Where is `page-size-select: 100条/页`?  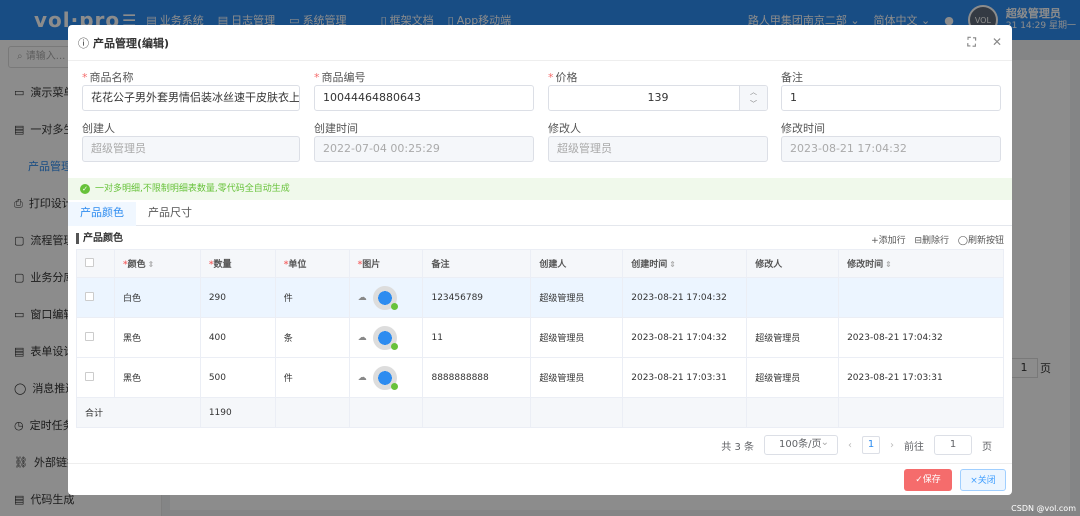 page-size-select: 100条/页 is located at coordinates (801, 444).